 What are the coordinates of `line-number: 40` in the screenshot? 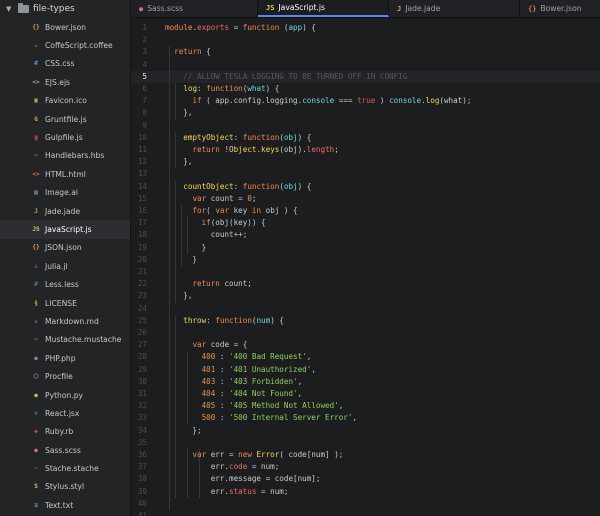 It's located at (142, 503).